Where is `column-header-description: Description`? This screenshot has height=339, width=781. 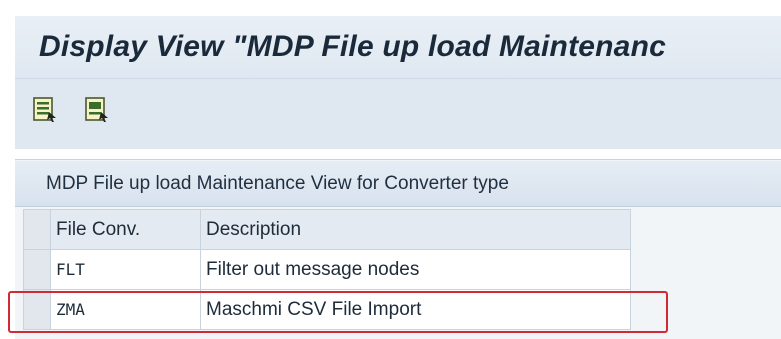
column-header-description: Description is located at coordinates (415, 229).